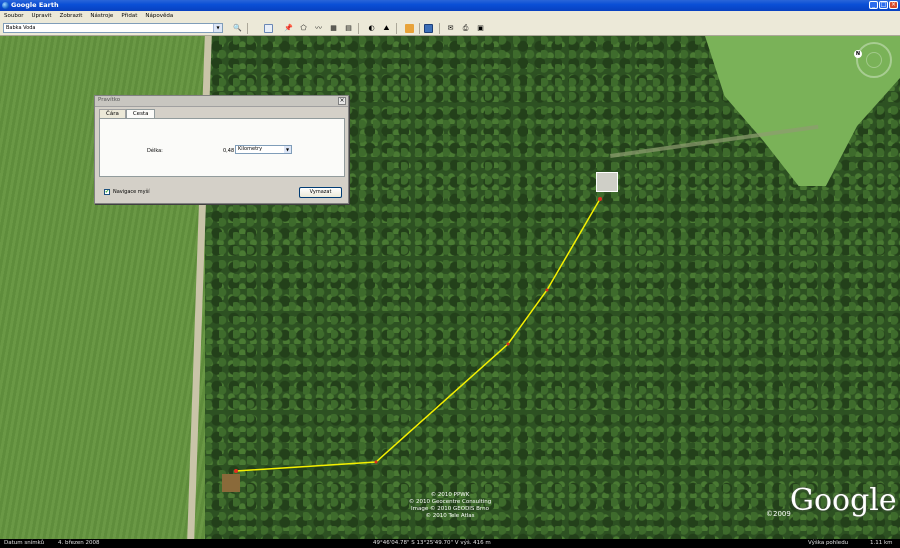  I want to click on credit-line: © 2010 Geocentre Consulting, so click(450, 502).